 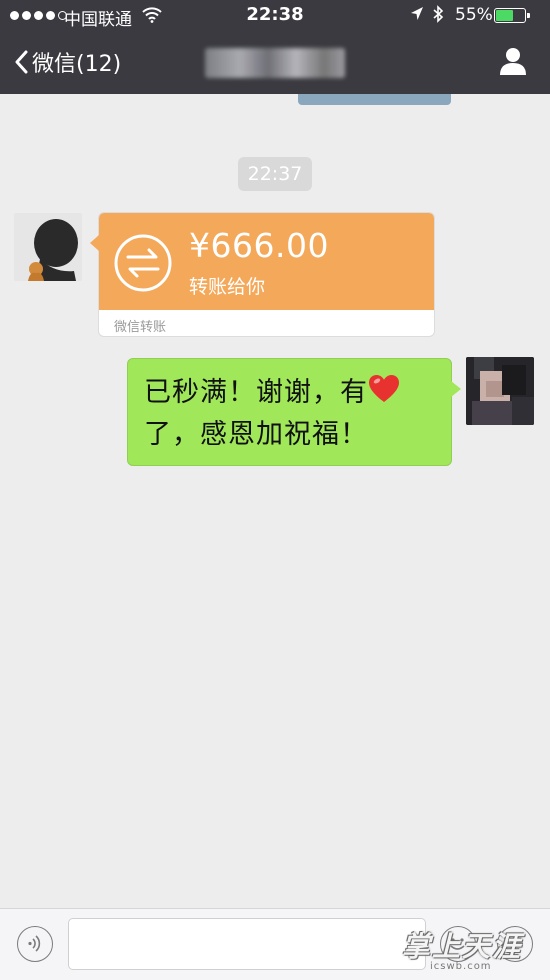 What do you see at coordinates (275, 16) in the screenshot?
I see `status-bar: 中国联通 22:38 55%` at bounding box center [275, 16].